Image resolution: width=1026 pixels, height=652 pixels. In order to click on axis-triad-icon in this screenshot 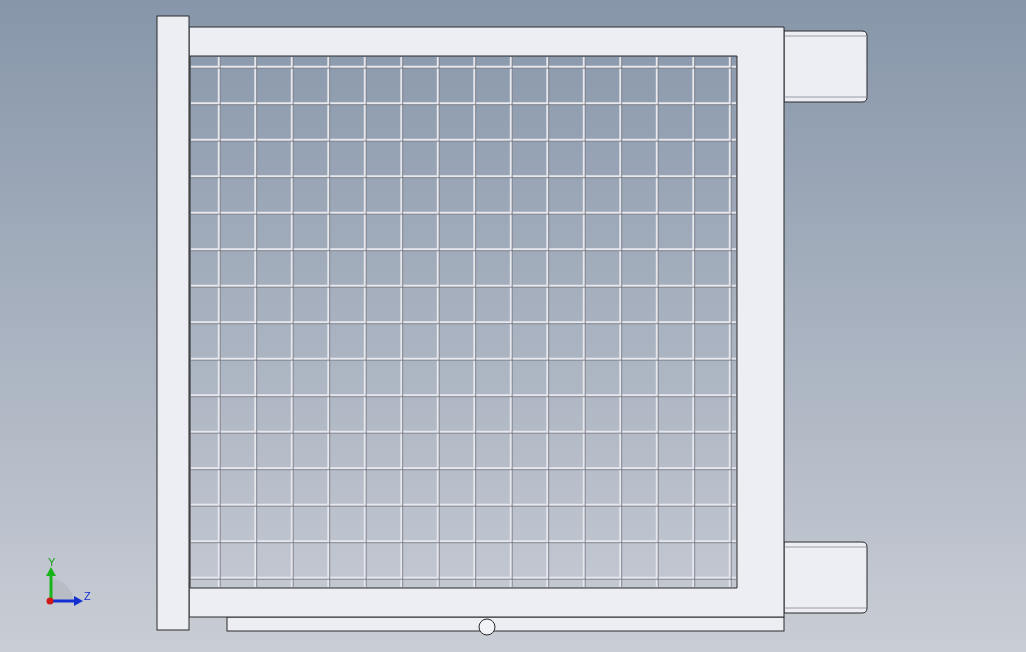, I will do `click(64, 586)`.